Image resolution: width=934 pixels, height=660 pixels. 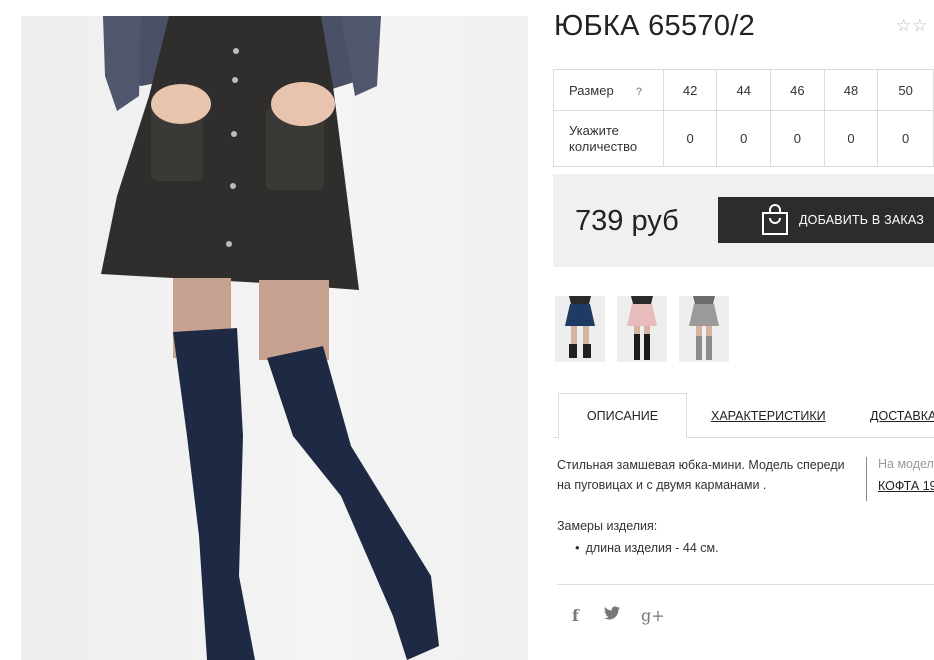 I want to click on thumbnail-navy, so click(x=580, y=329).